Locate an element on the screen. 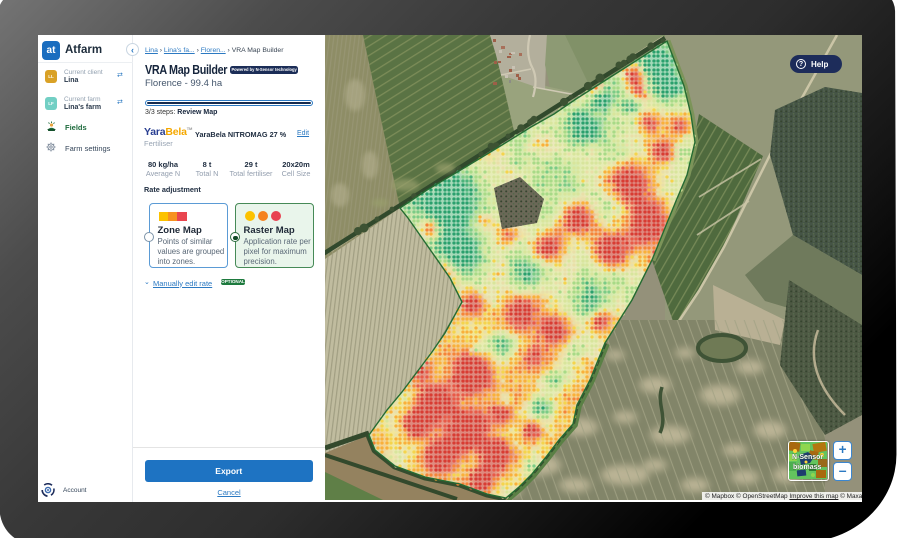 The width and height of the screenshot is (898, 538). svg-text: N-Sensor is located at coordinates (807, 457).